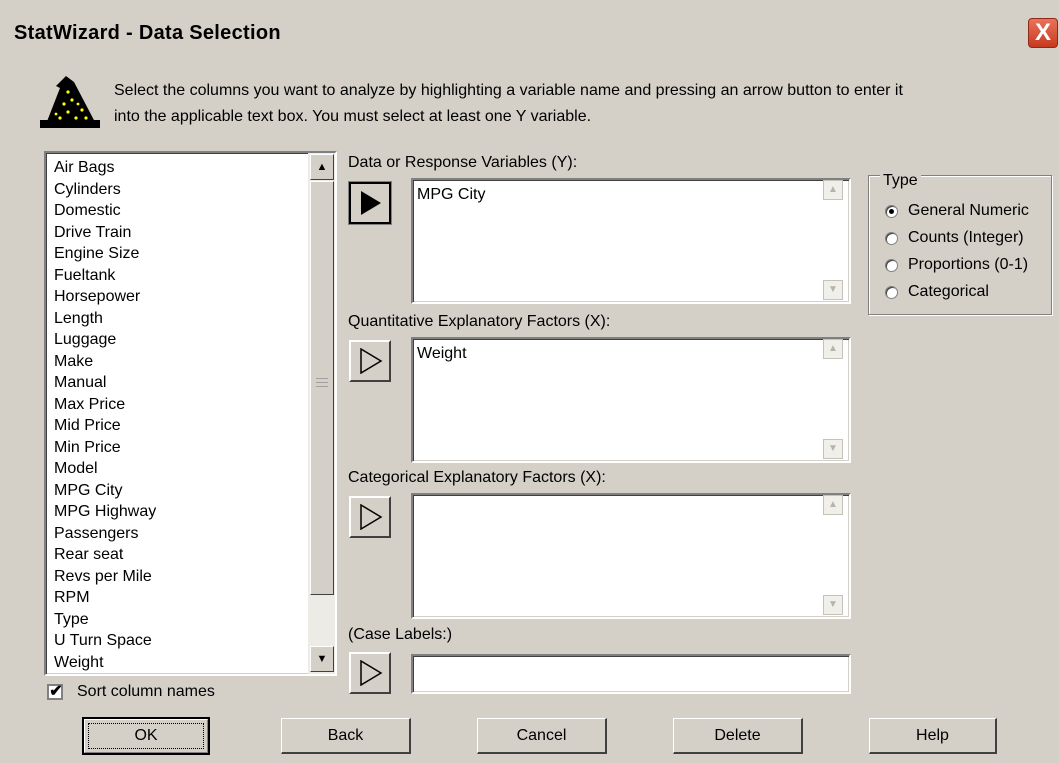  I want to click on list-item: Passengers, so click(96, 533).